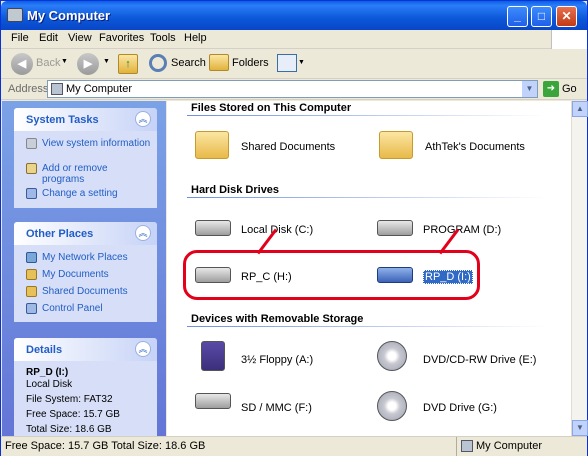 Image resolution: width=588 pixels, height=456 pixels. I want to click on floppy-drive-icon, so click(213, 356).